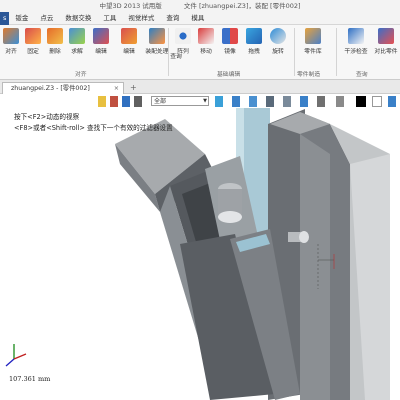  What do you see at coordinates (47, 117) in the screenshot?
I see `hint-line-1: 按下<F2>动态的视察` at bounding box center [47, 117].